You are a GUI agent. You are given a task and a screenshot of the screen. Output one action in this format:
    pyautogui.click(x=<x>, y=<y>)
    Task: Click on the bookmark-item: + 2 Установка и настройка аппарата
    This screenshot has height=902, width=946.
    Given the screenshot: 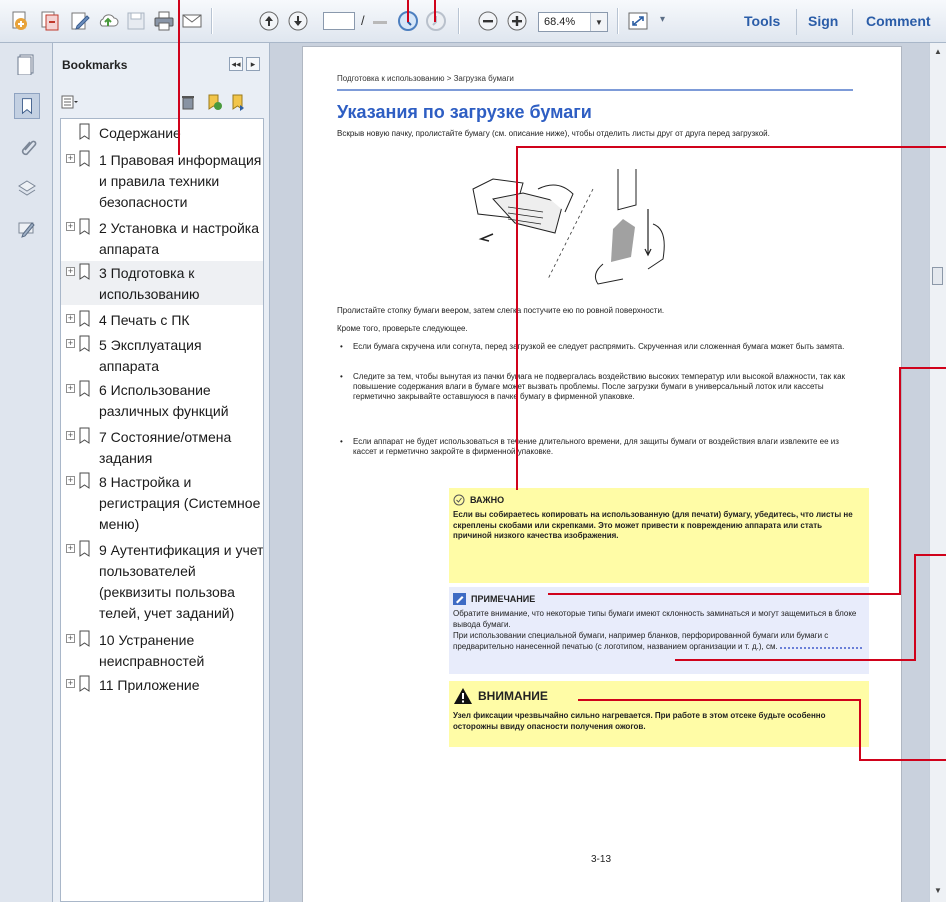 What is the action you would take?
    pyautogui.click(x=162, y=238)
    